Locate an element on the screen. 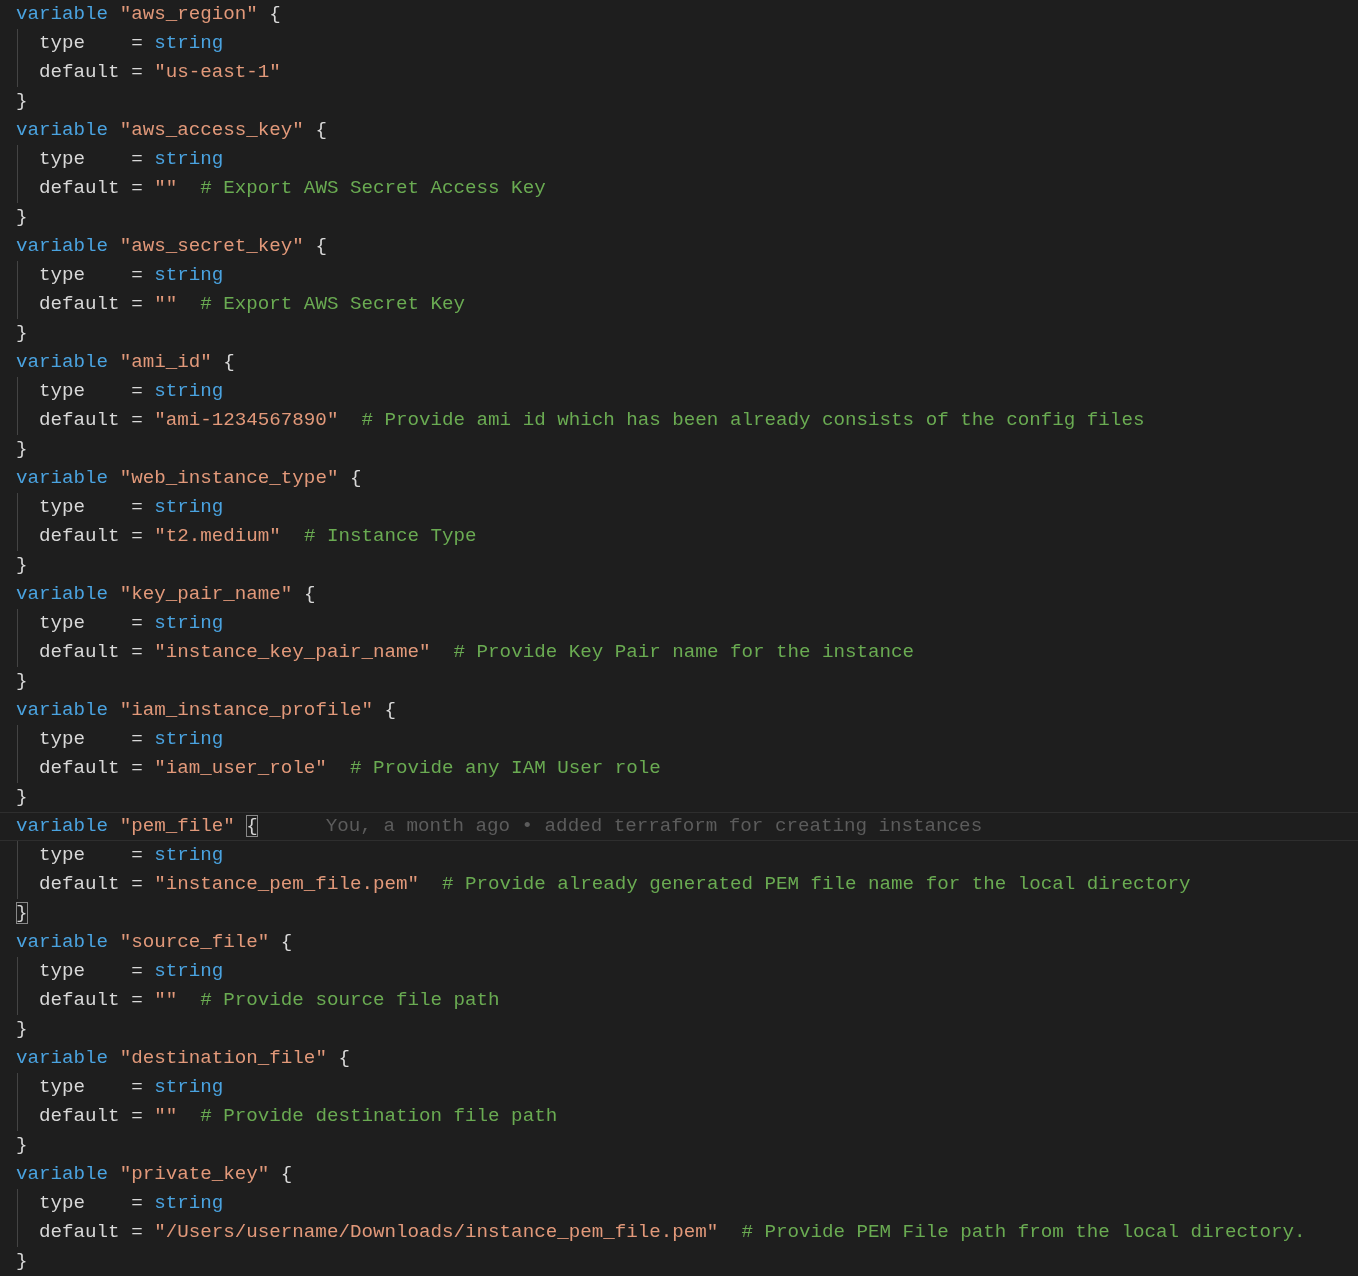 Image resolution: width=1358 pixels, height=1276 pixels. code-line: default = "instance_pem_file.pem" # Provide already generated PEM file name for the local directory is located at coordinates (615, 884).